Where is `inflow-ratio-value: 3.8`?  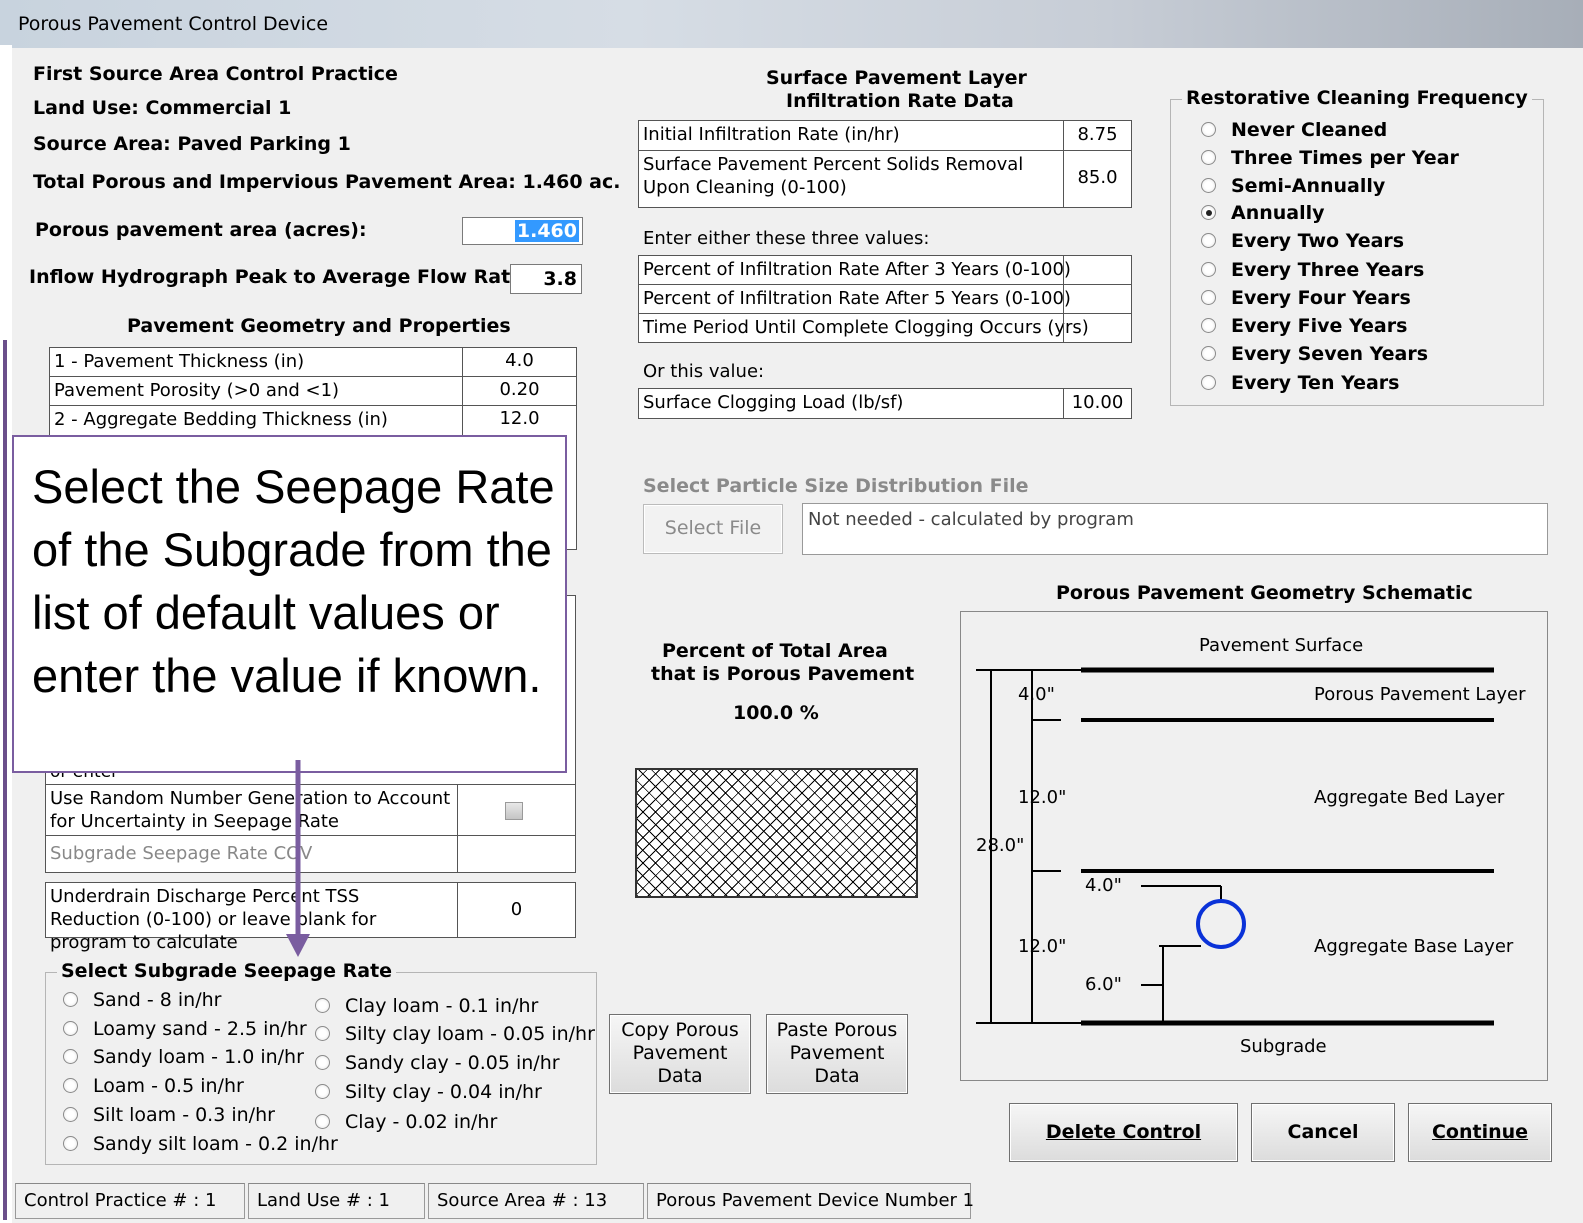 inflow-ratio-value: 3.8 is located at coordinates (560, 279).